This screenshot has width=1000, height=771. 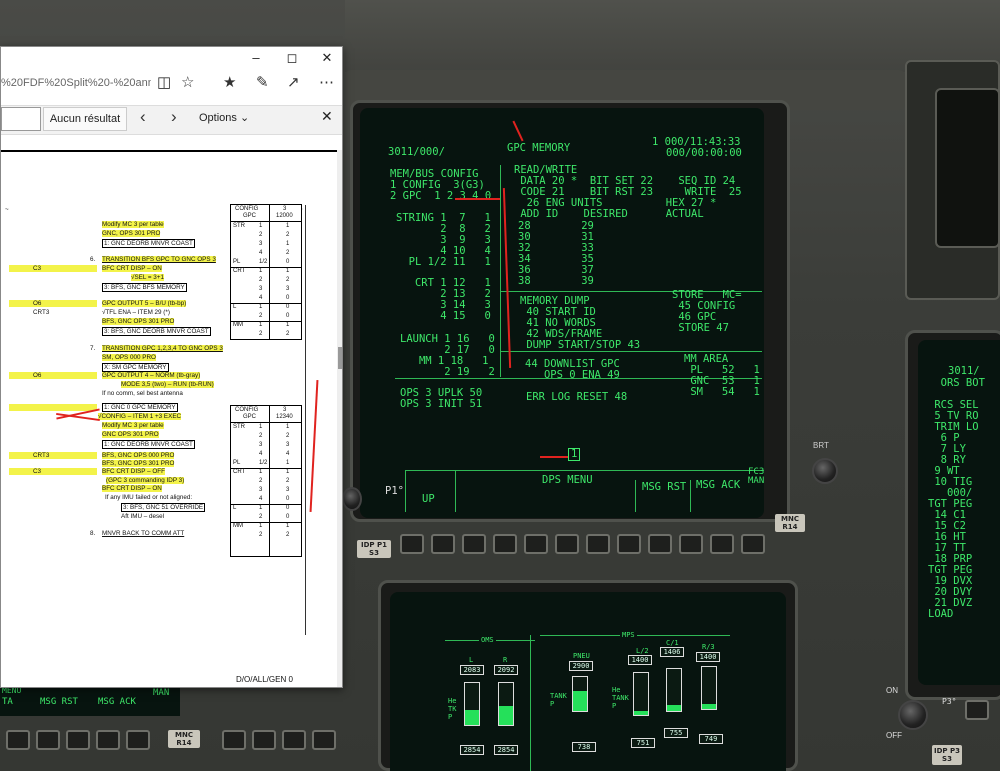 I want to click on find-close-button: ✕, so click(x=327, y=116).